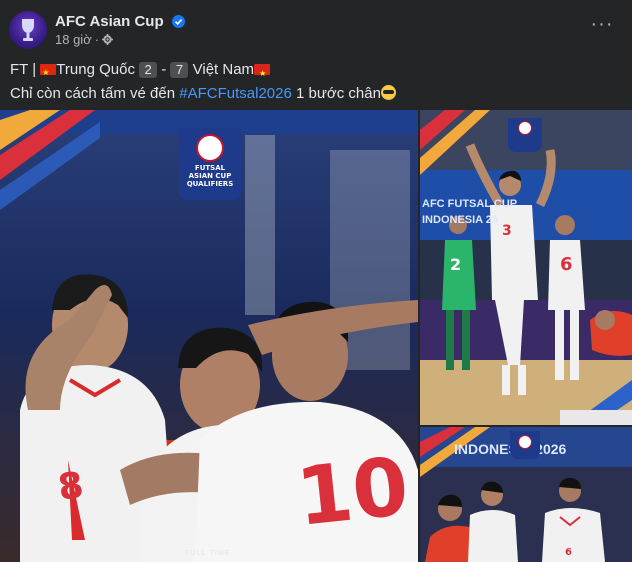 Image resolution: width=632 pixels, height=562 pixels. I want to click on qualifiers-badge: FUTSAL ASIAN CUP QUALIFIERS, so click(210, 164).